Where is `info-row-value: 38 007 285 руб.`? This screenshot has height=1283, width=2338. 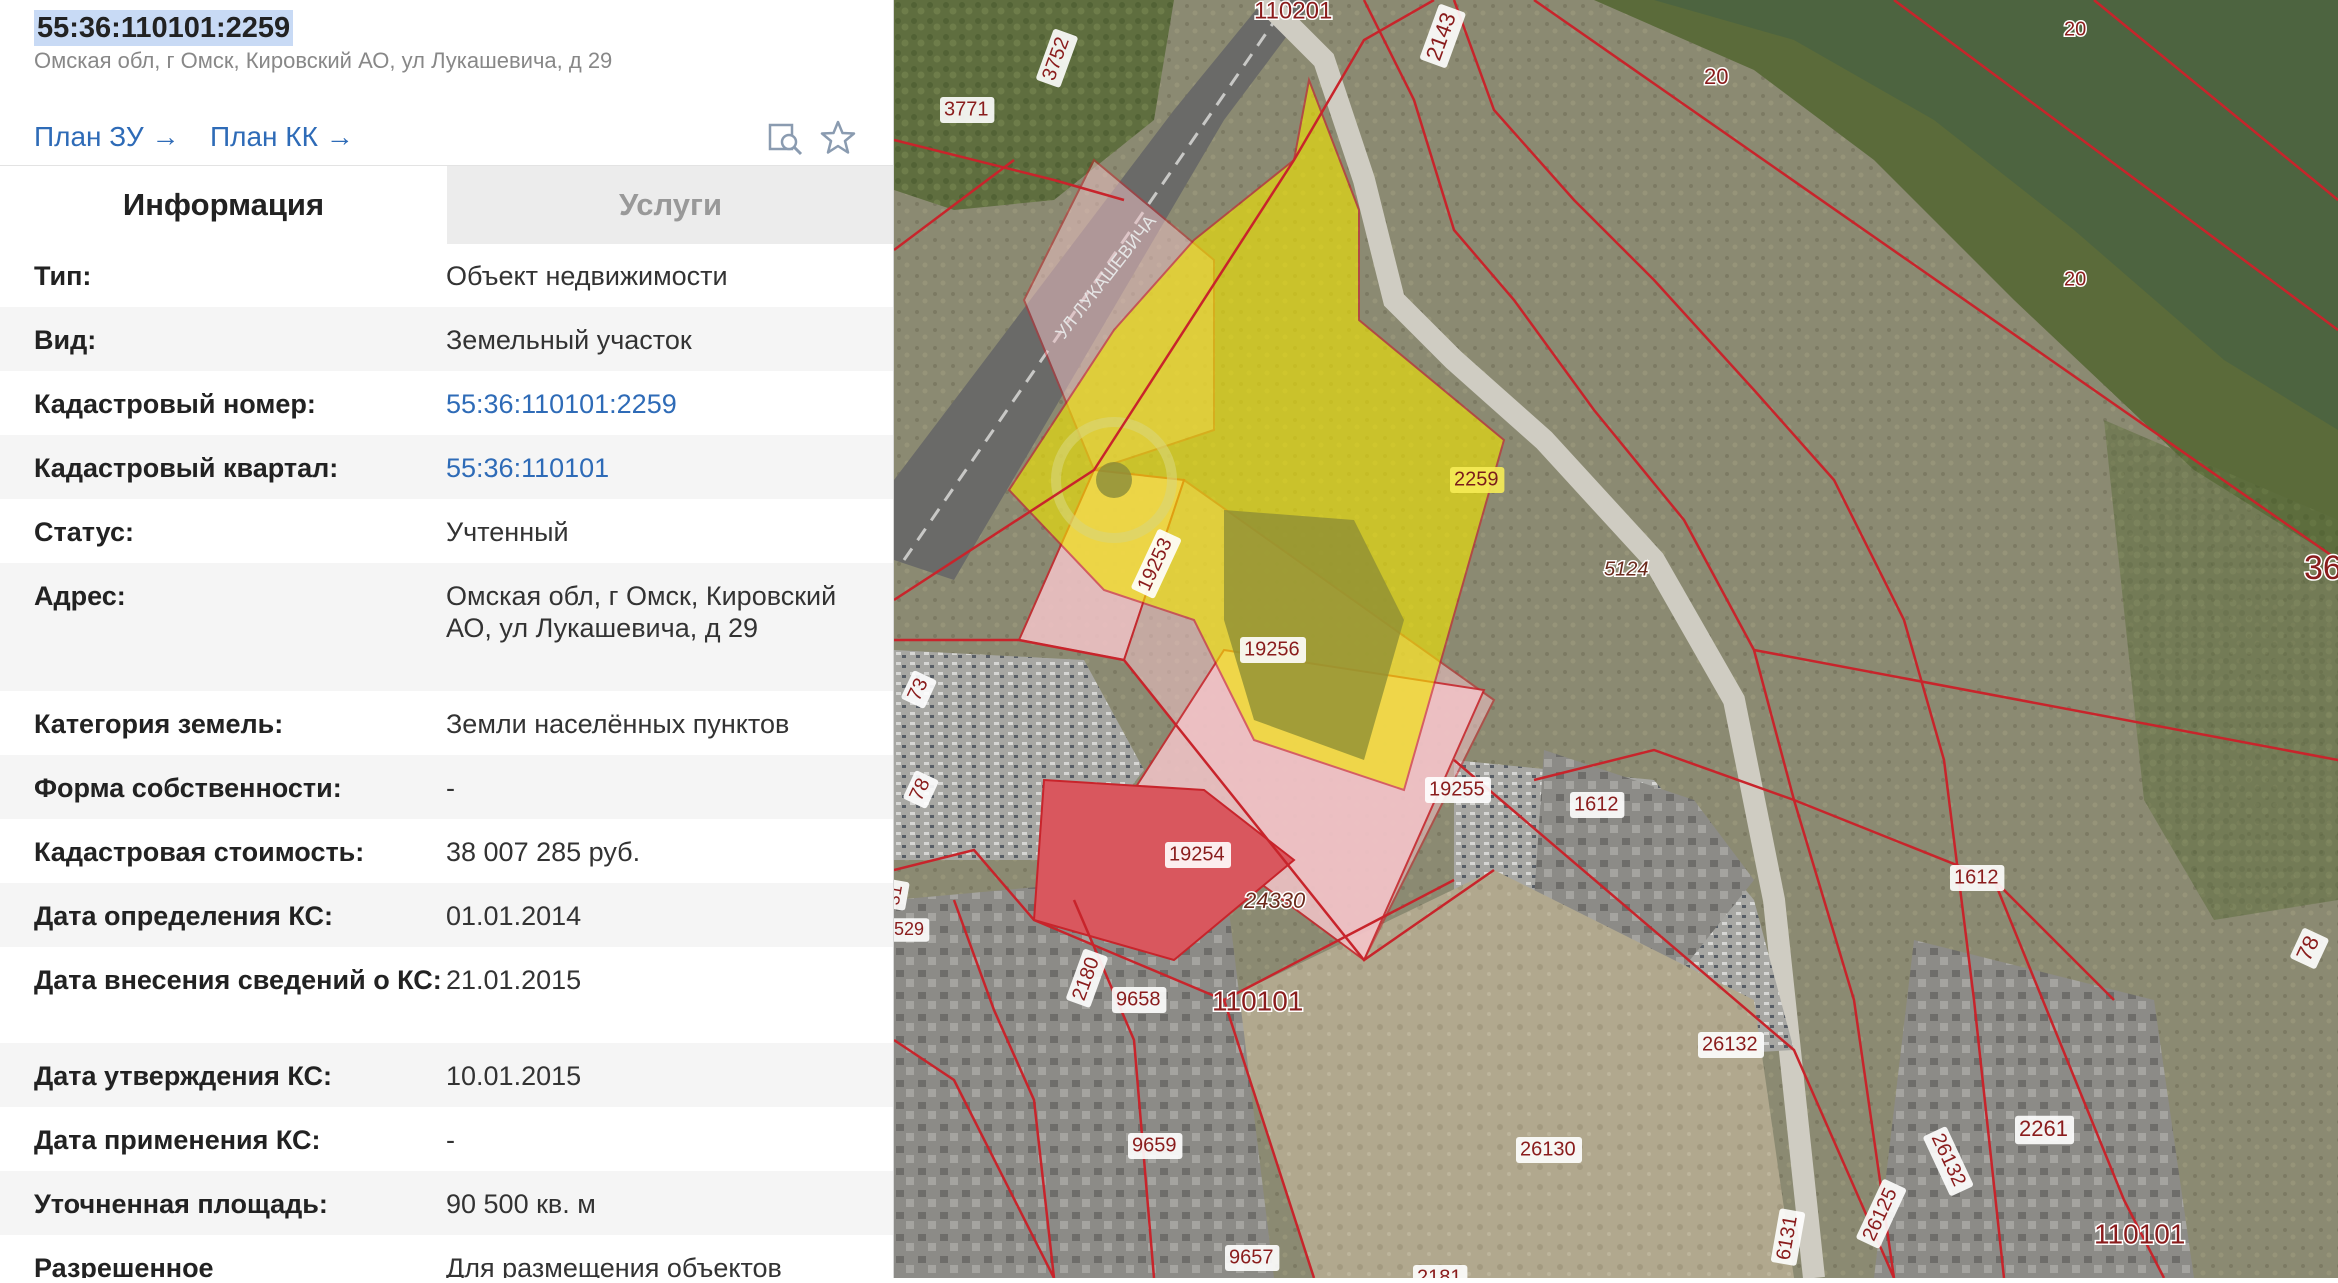 info-row-value: 38 007 285 руб. is located at coordinates (543, 852).